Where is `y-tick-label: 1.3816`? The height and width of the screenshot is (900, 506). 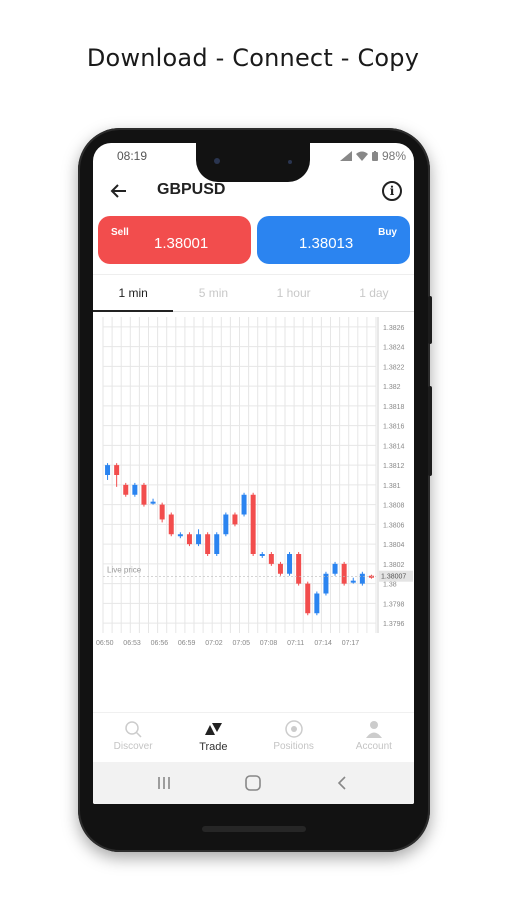 y-tick-label: 1.3816 is located at coordinates (394, 427).